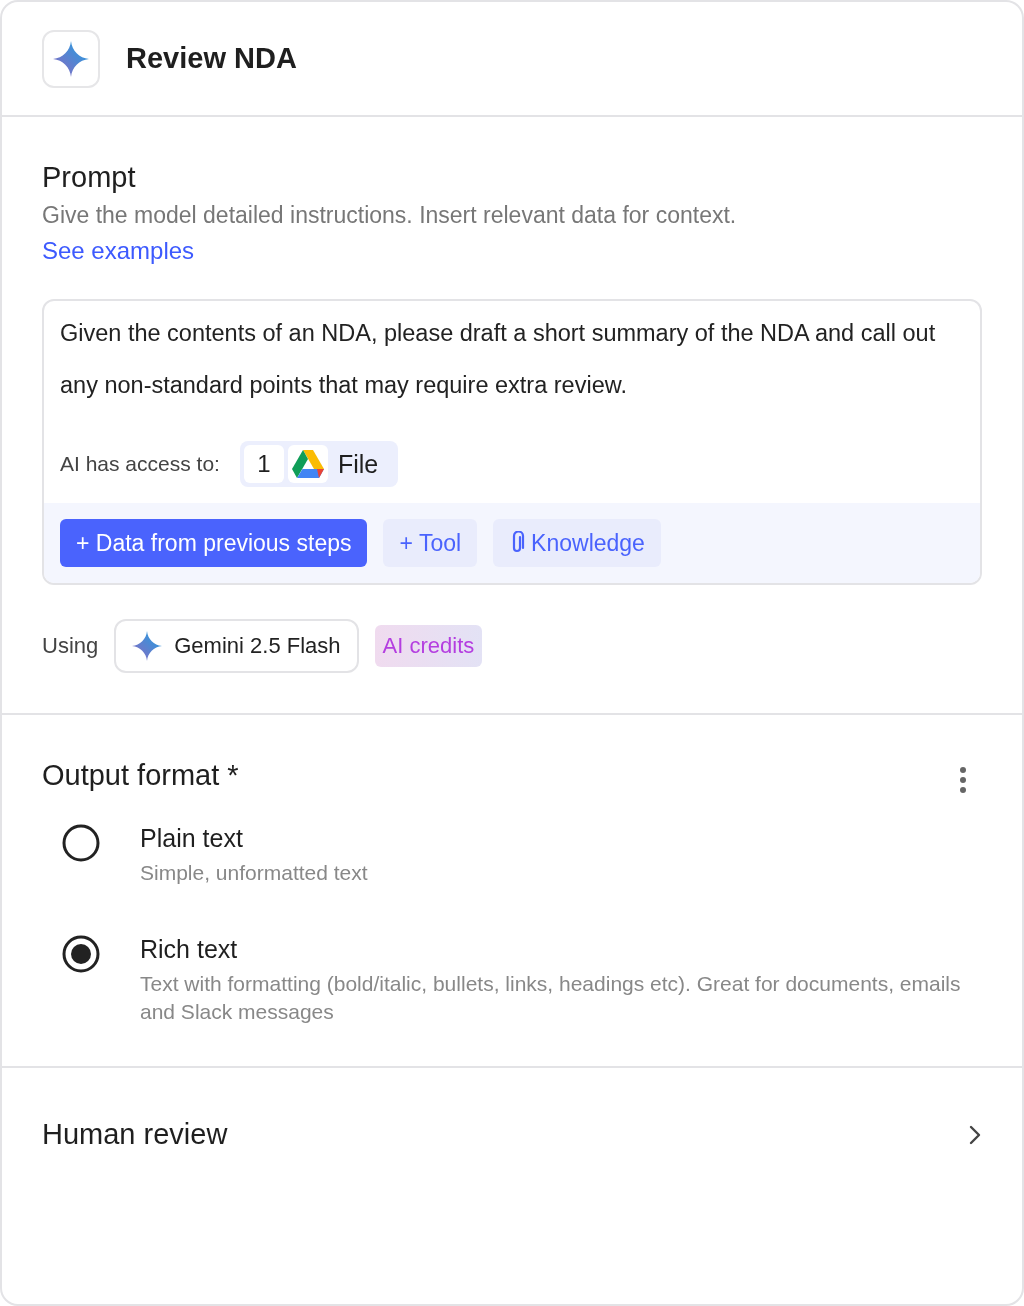 This screenshot has height=1306, width=1024. What do you see at coordinates (189, 949) in the screenshot?
I see `option-label: Rich text` at bounding box center [189, 949].